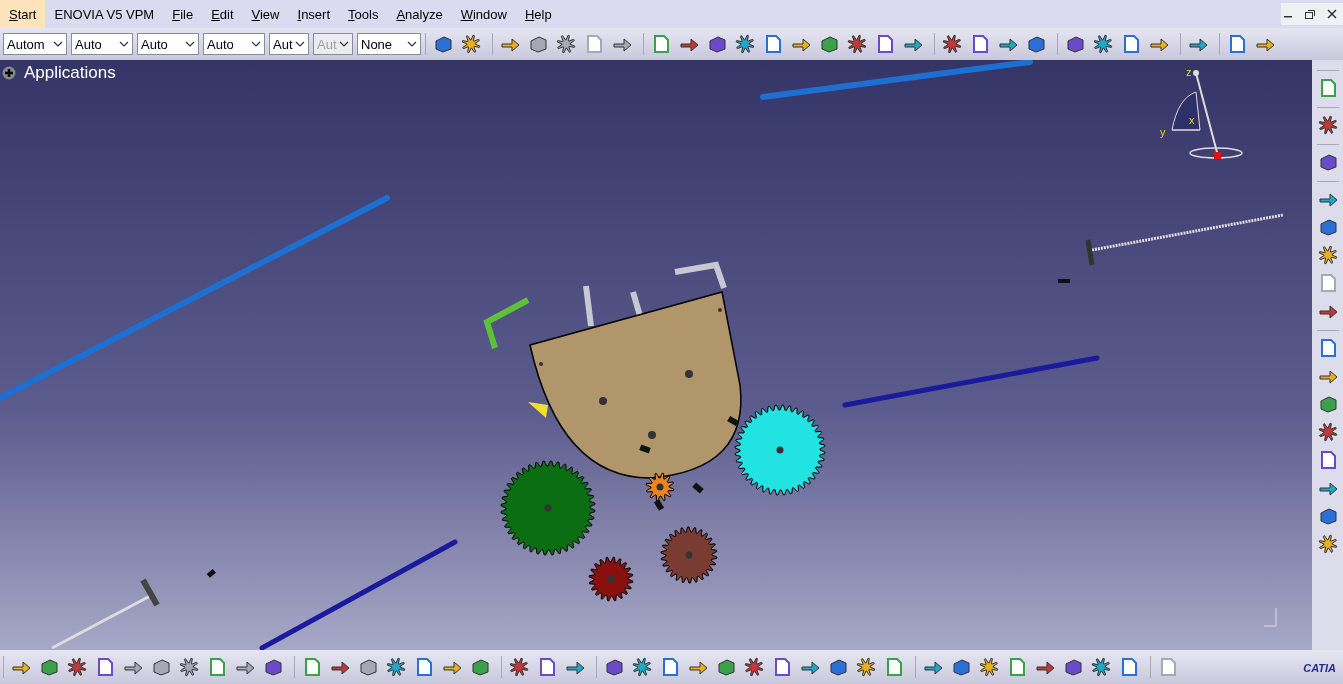  What do you see at coordinates (9, 73) in the screenshot?
I see `expand-icon` at bounding box center [9, 73].